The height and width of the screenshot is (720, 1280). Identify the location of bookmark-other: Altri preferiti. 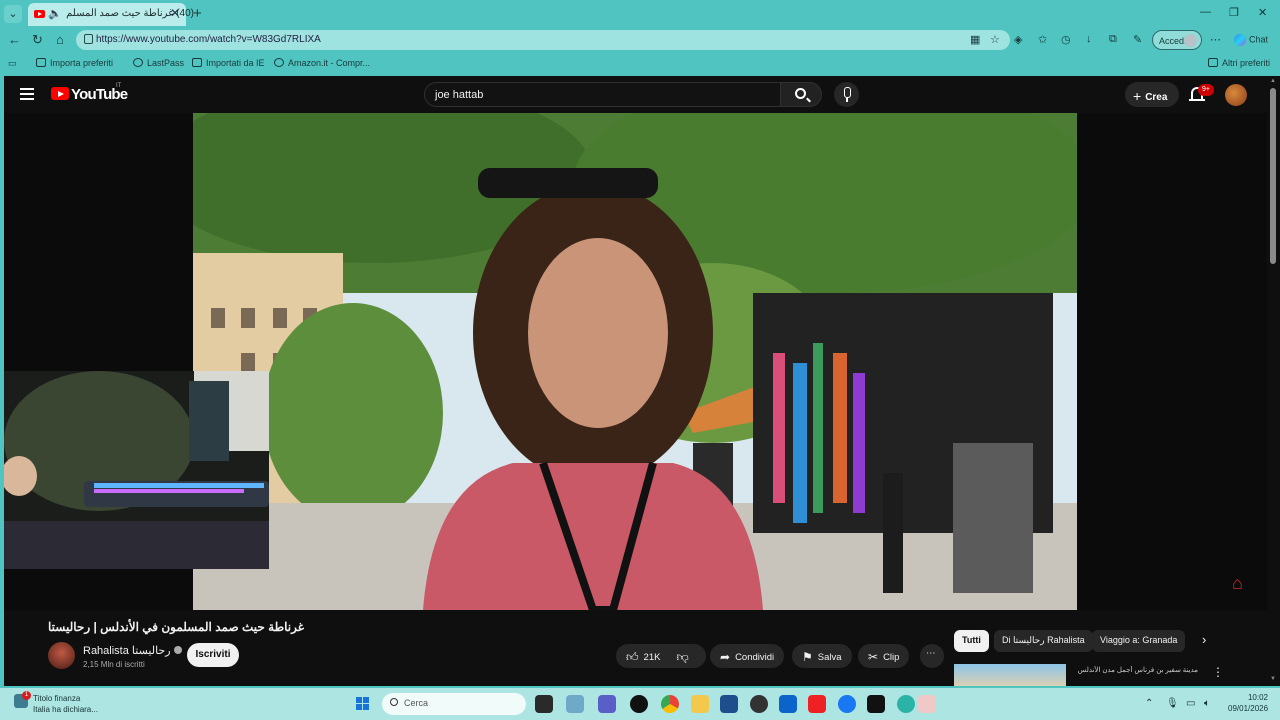
(1239, 63).